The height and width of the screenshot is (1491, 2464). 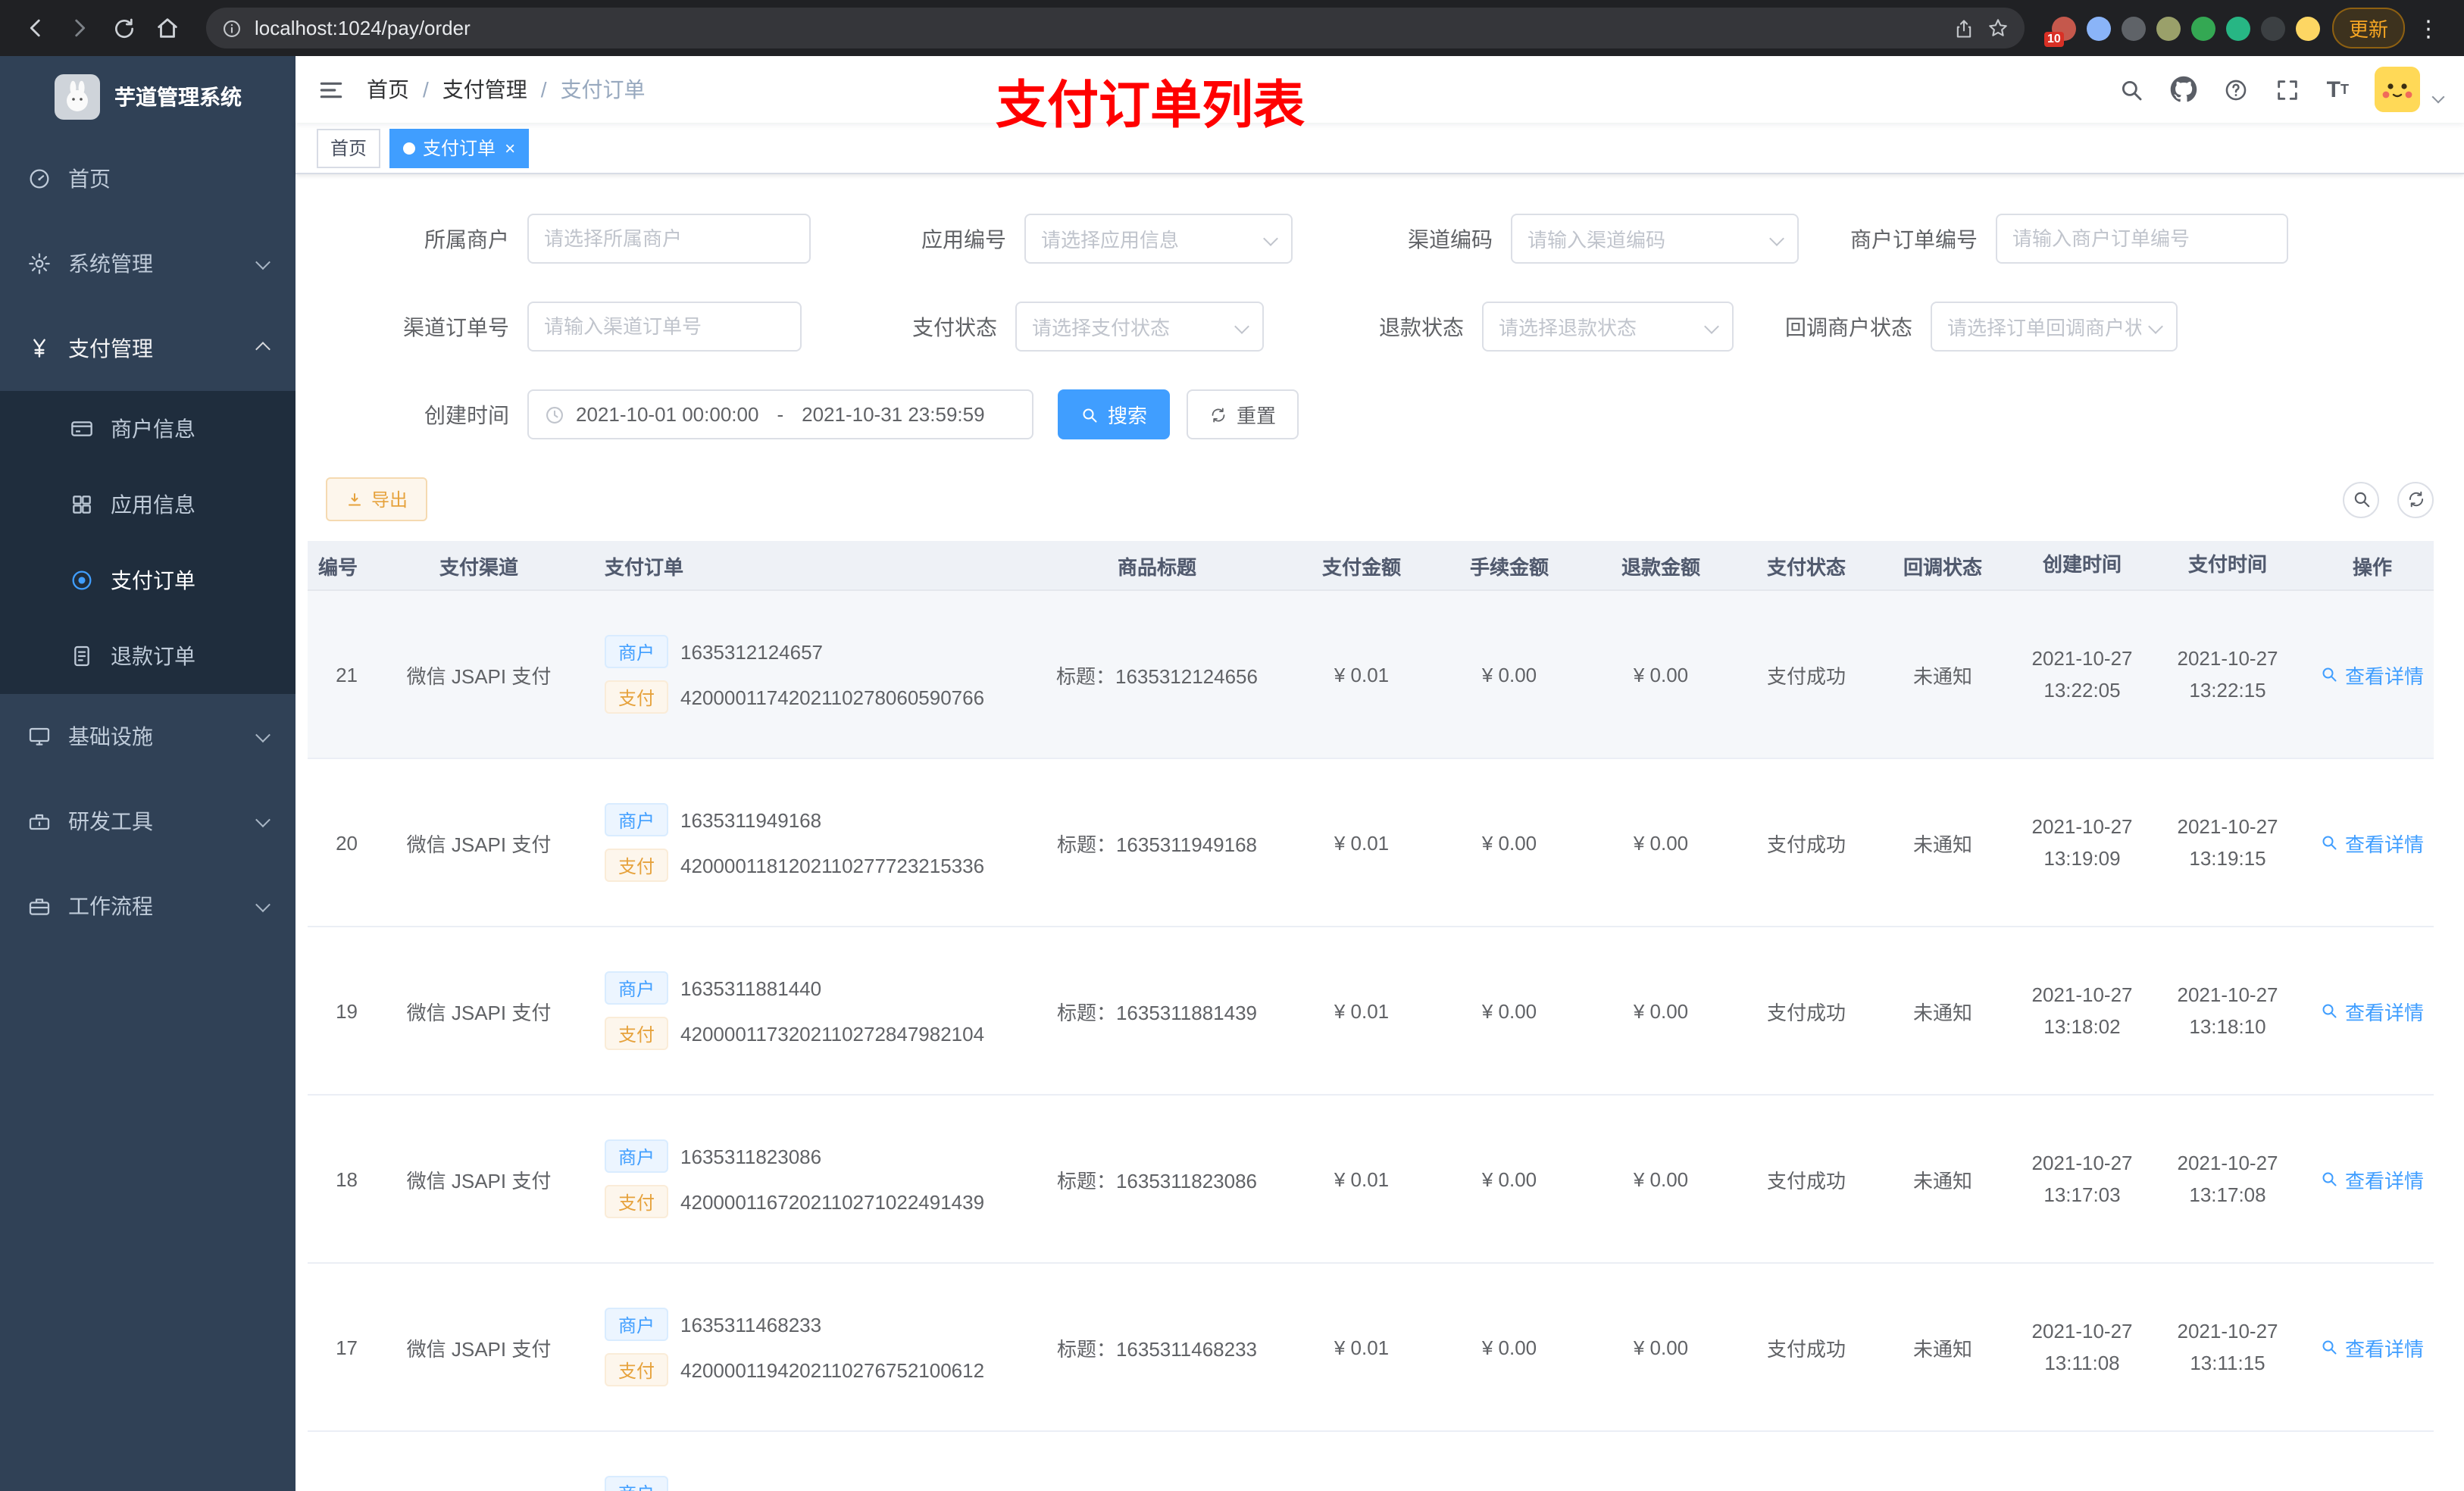 What do you see at coordinates (147, 656) in the screenshot?
I see `sidebar-item-refund-order: 退款订单` at bounding box center [147, 656].